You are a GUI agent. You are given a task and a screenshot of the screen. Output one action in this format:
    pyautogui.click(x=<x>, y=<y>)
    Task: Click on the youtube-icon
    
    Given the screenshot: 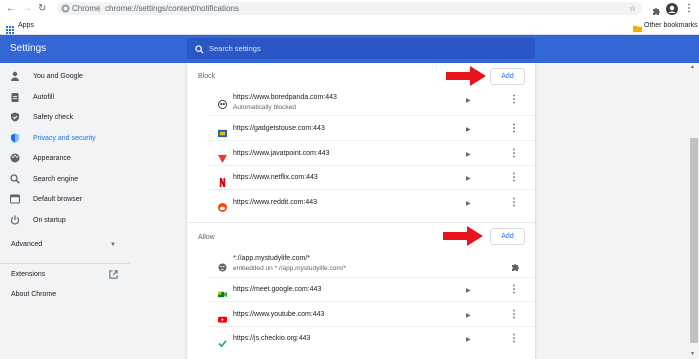 What is the action you would take?
    pyautogui.click(x=222, y=317)
    